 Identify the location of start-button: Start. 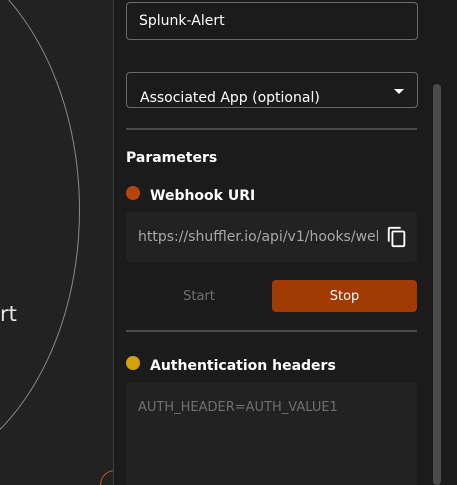
(199, 296).